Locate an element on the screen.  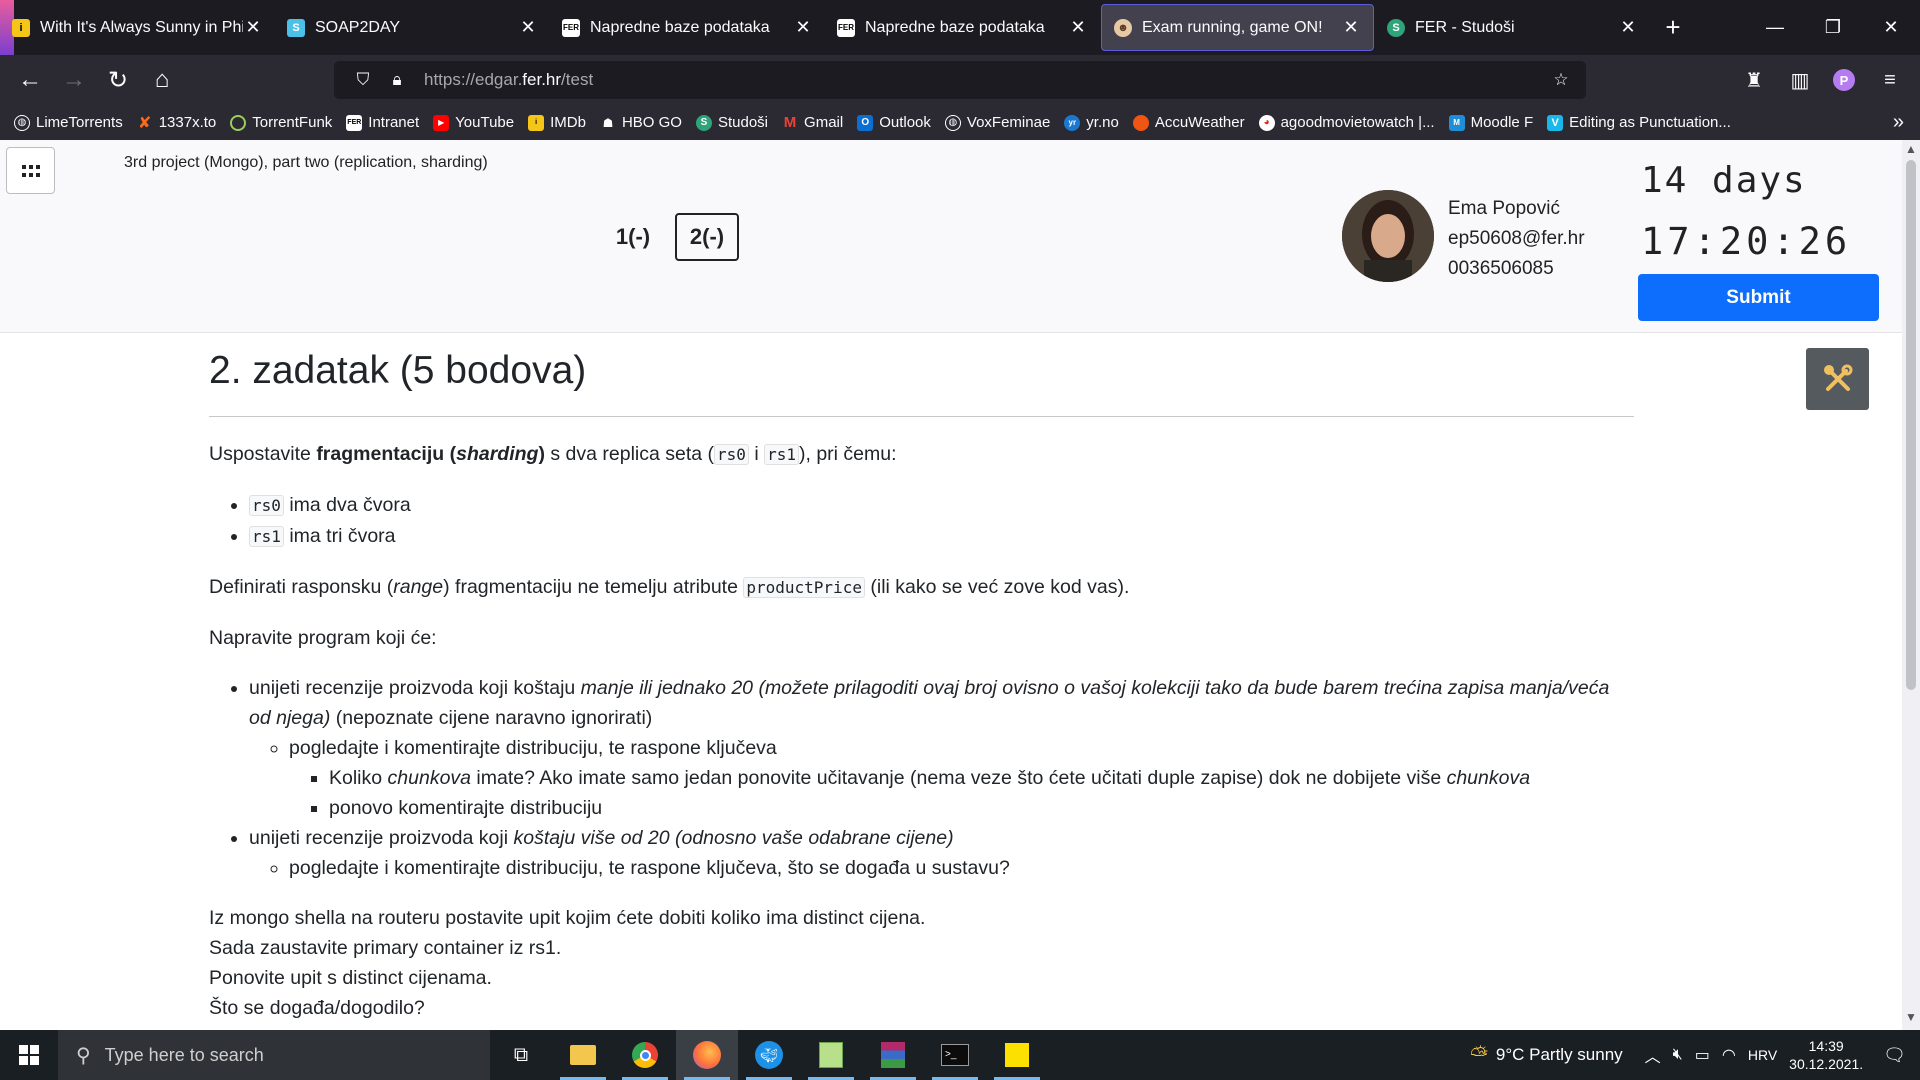
windows-logo-icon is located at coordinates (29, 1055).